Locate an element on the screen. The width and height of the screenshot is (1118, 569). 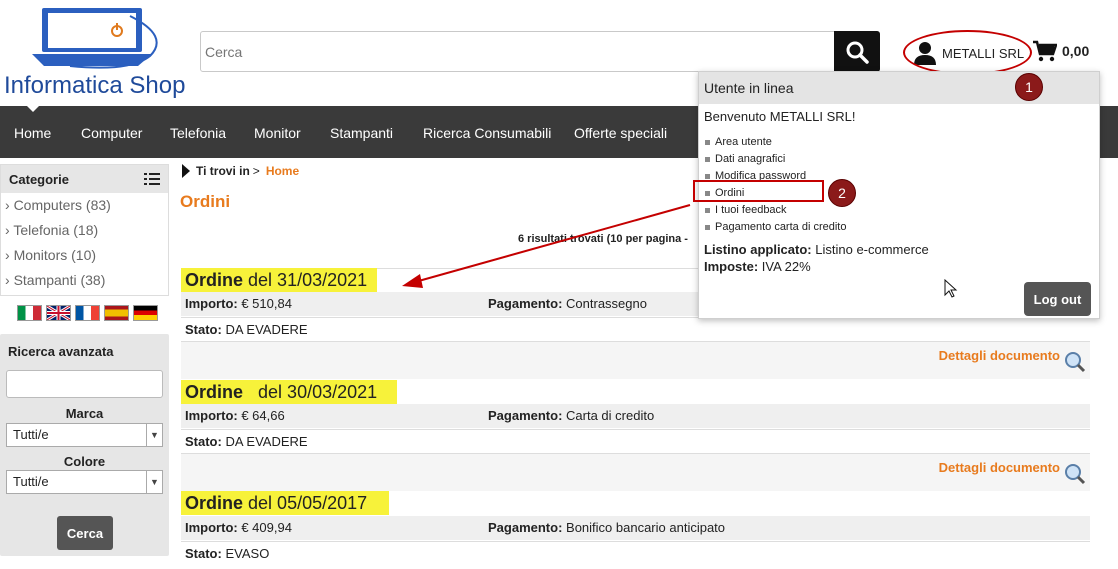
order-amount: € 510,84 is located at coordinates (266, 303).